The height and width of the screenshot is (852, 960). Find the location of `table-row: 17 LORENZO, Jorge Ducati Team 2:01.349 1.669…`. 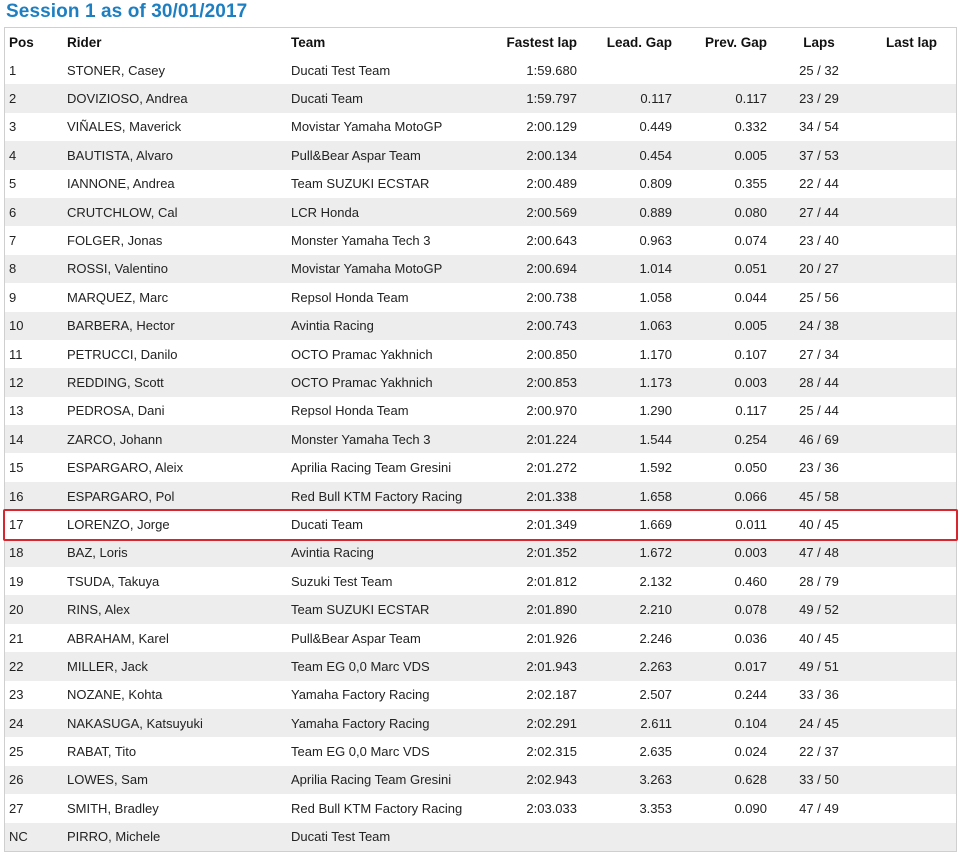

table-row: 17 LORENZO, Jorge Ducati Team 2:01.349 1.669… is located at coordinates (480, 524).